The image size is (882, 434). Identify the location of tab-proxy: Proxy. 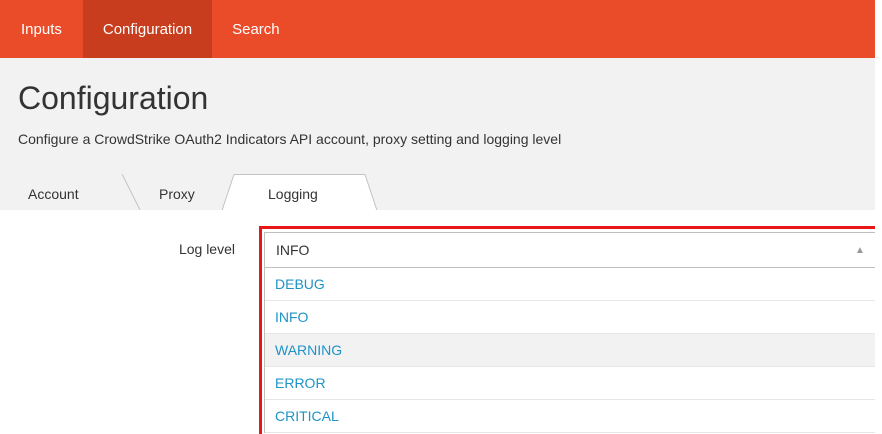
(177, 194).